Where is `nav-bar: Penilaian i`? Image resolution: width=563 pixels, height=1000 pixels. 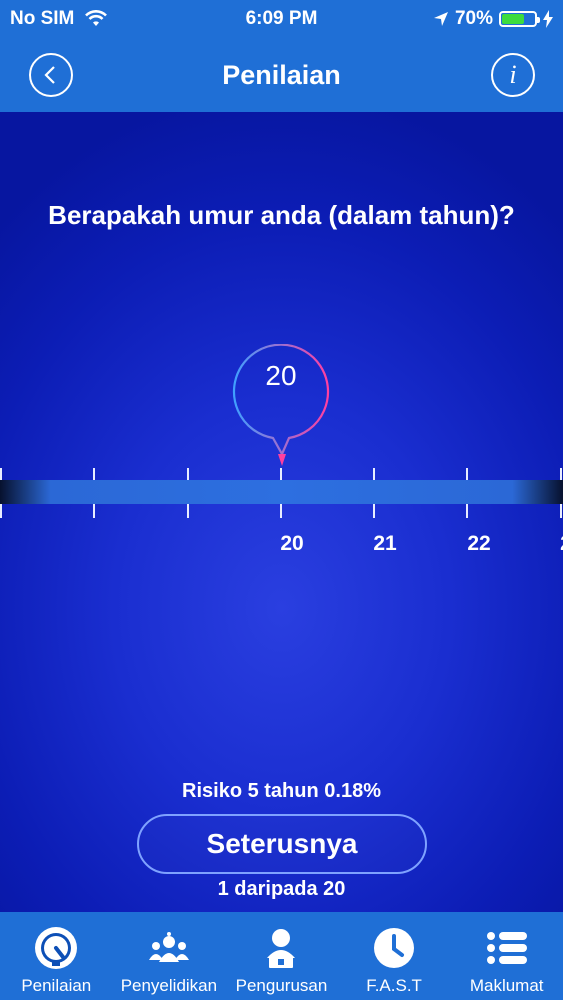 nav-bar: Penilaian i is located at coordinates (281, 75).